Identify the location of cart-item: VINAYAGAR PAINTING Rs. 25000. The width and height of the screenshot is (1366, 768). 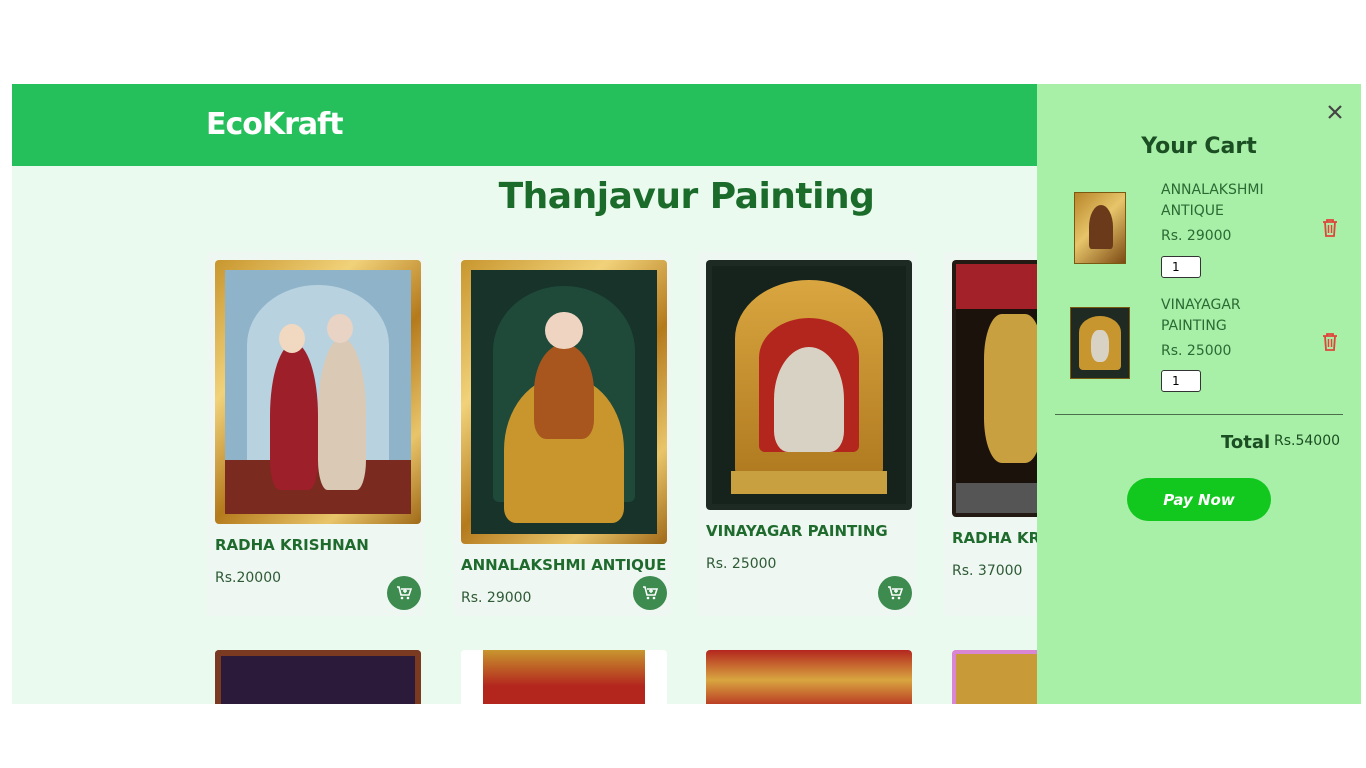
(1199, 345).